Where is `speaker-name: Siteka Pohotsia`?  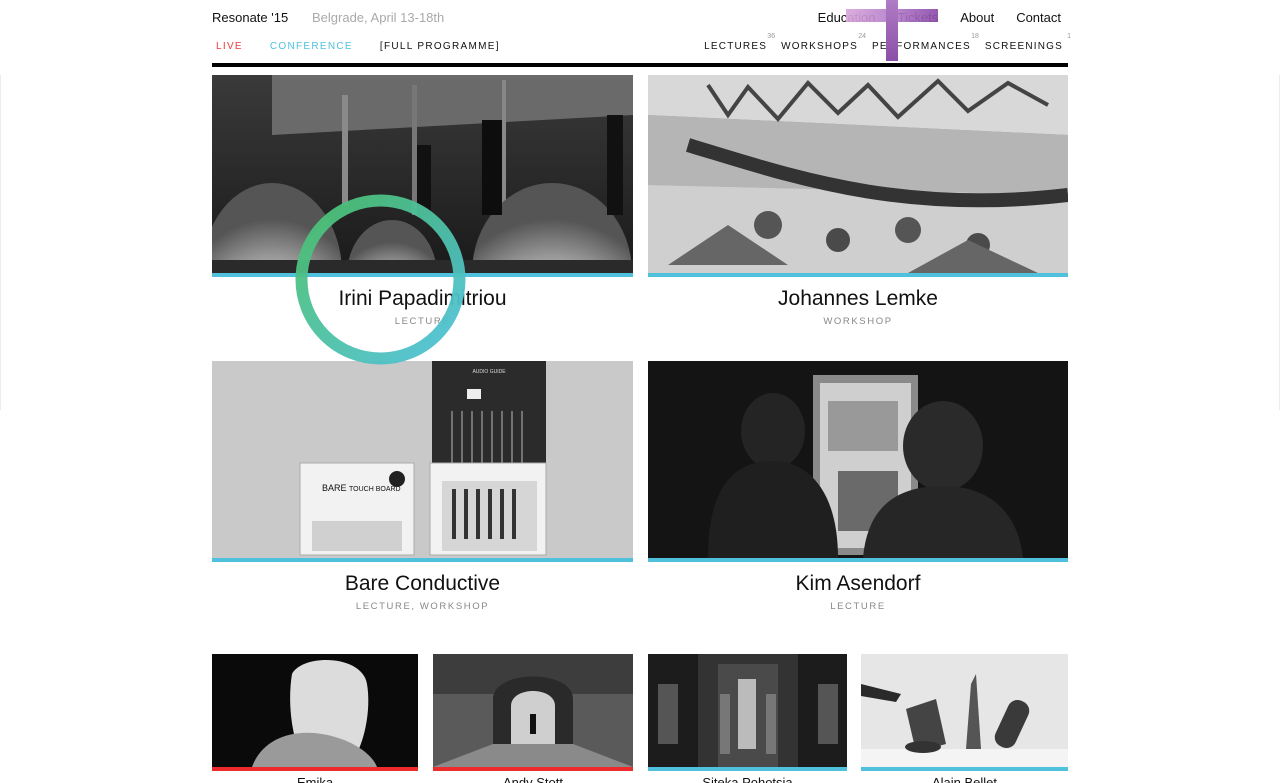 speaker-name: Siteka Pohotsia is located at coordinates (747, 779).